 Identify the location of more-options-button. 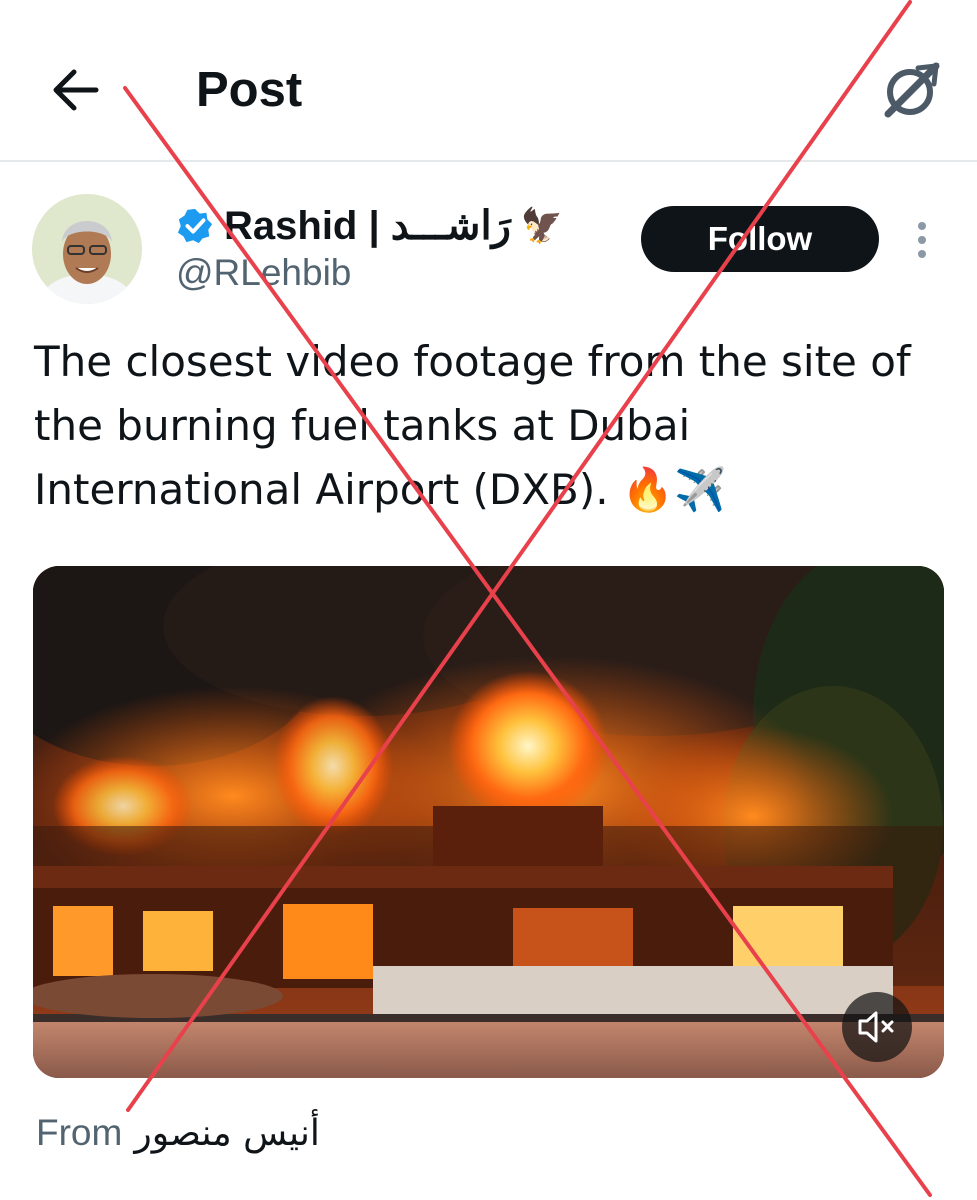
(922, 240).